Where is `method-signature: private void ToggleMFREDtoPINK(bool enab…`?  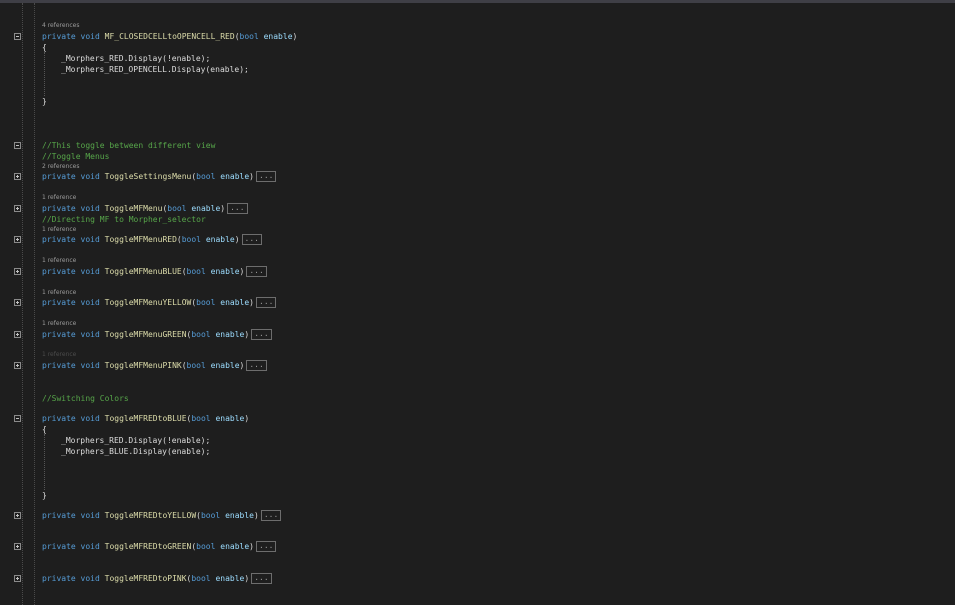 method-signature: private void ToggleMFREDtoPINK(bool enab… is located at coordinates (157, 578).